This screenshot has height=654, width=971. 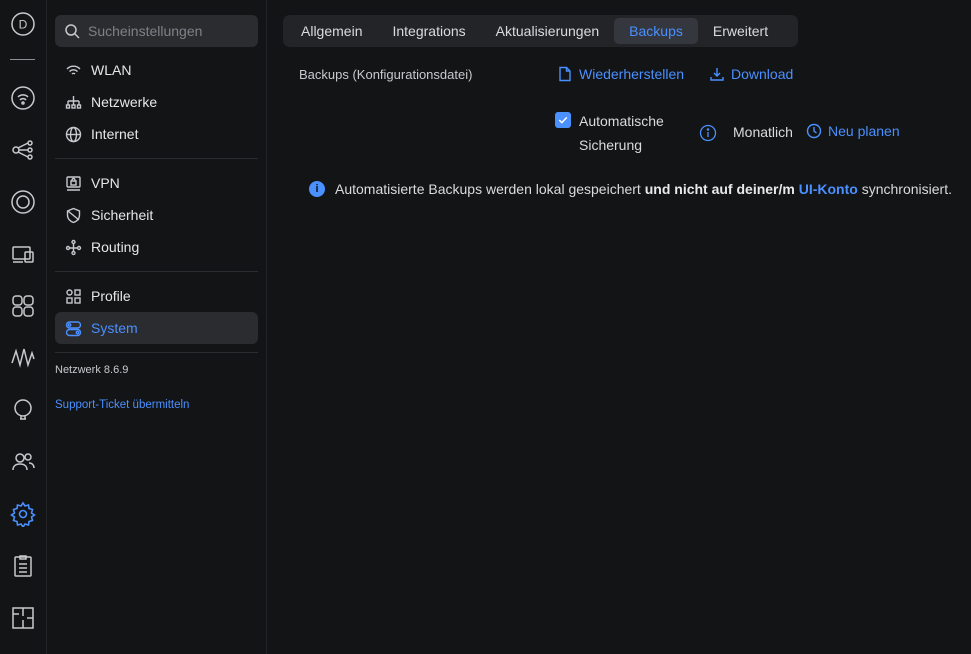 What do you see at coordinates (73, 183) in the screenshot?
I see `vpn-icon` at bounding box center [73, 183].